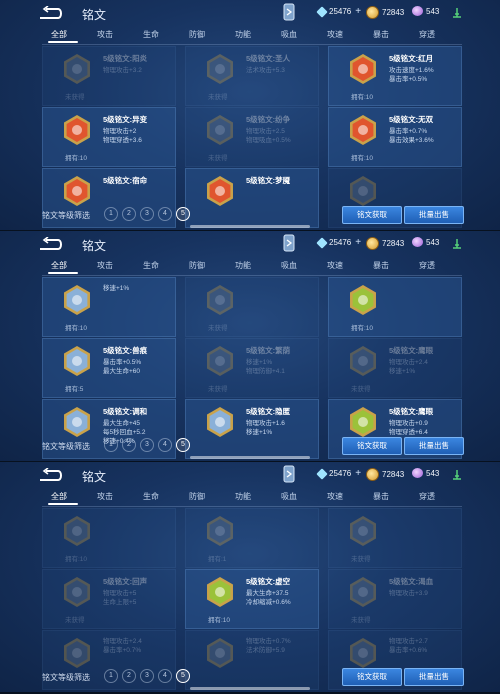 Image resolution: width=500 pixels, height=694 pixels. I want to click on inscription-card: 5级铭文:兽痕 暴击率+0.5% 最大生命+60 拥有:5, so click(109, 368).